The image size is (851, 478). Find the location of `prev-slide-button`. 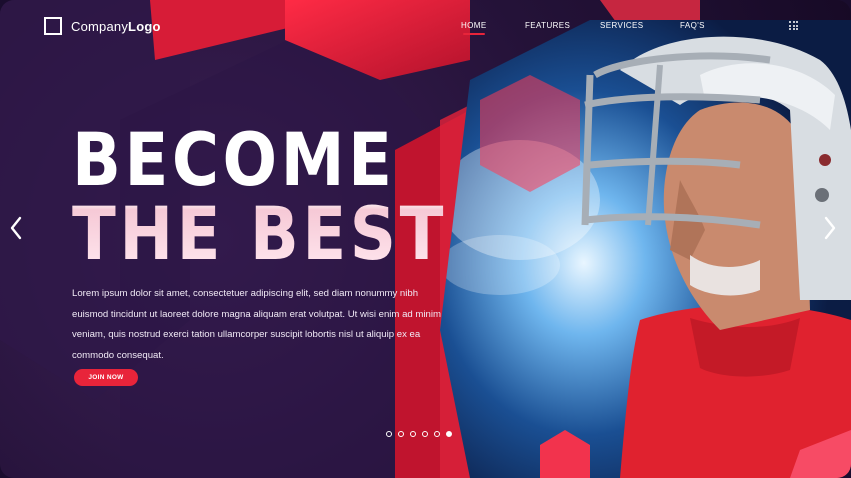

prev-slide-button is located at coordinates (16, 228).